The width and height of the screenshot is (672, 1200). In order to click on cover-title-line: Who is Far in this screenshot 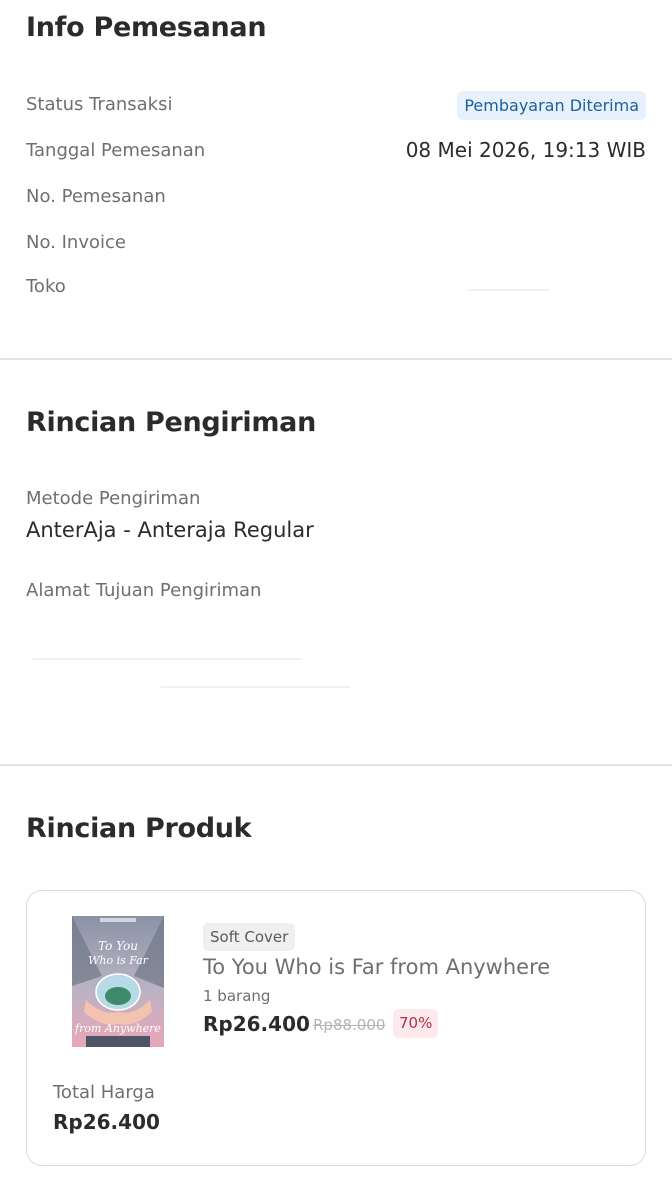, I will do `click(118, 960)`.